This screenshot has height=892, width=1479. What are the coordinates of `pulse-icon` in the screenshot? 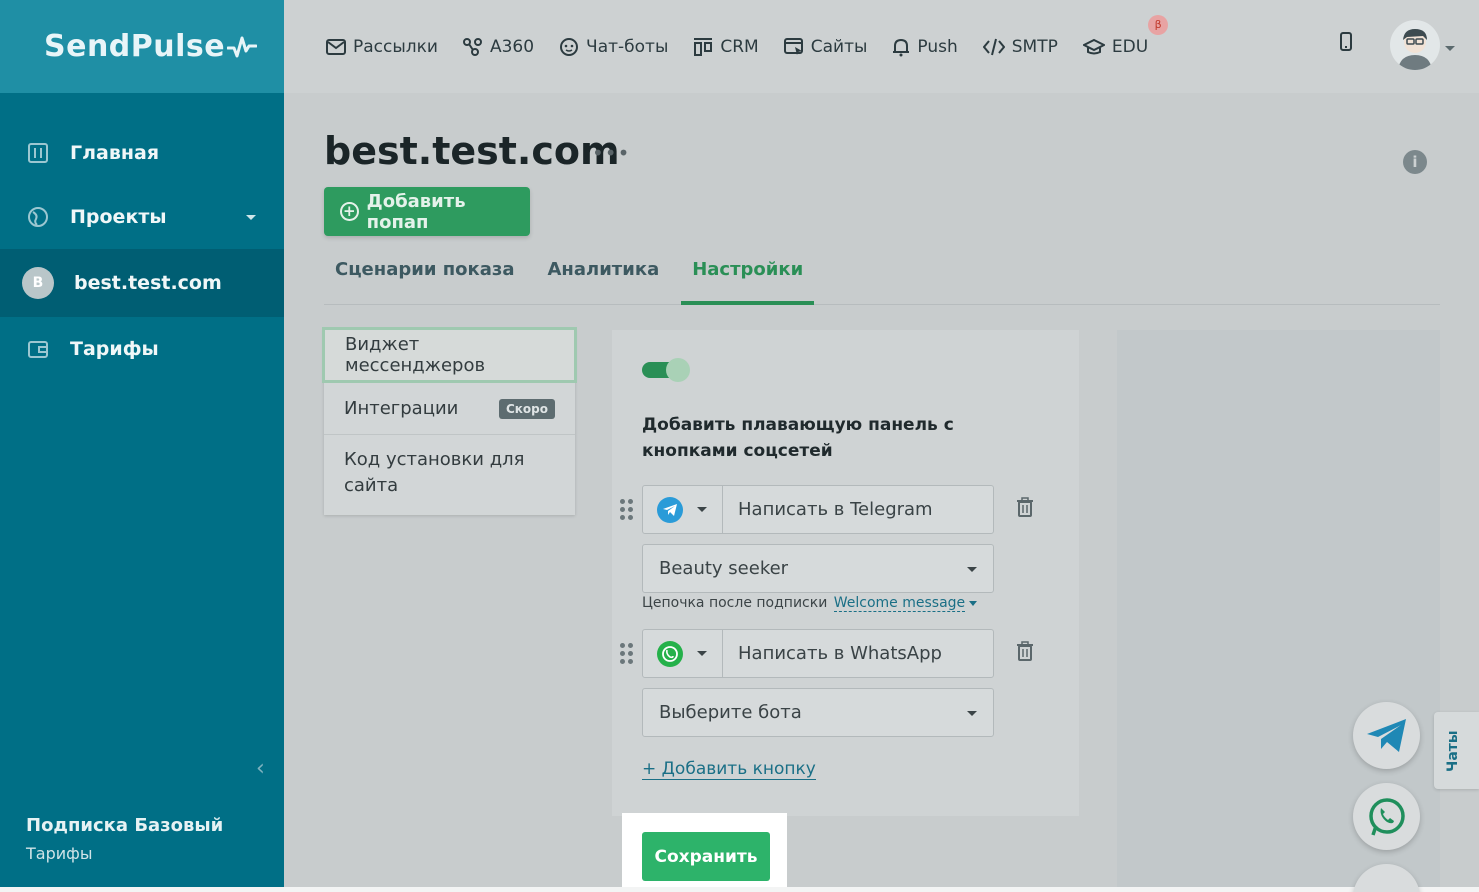 It's located at (242, 46).